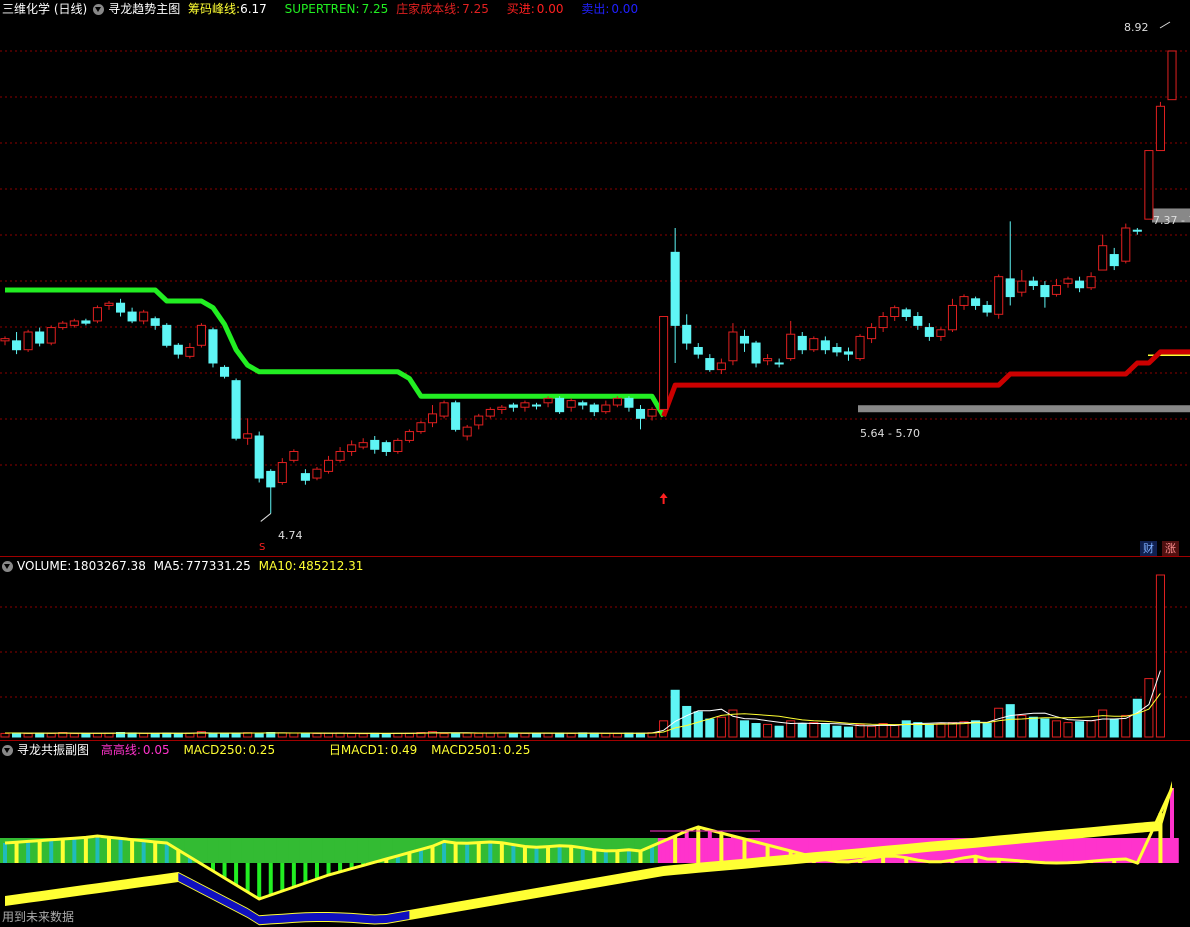  I want to click on low-pointer-line, so click(266, 517).